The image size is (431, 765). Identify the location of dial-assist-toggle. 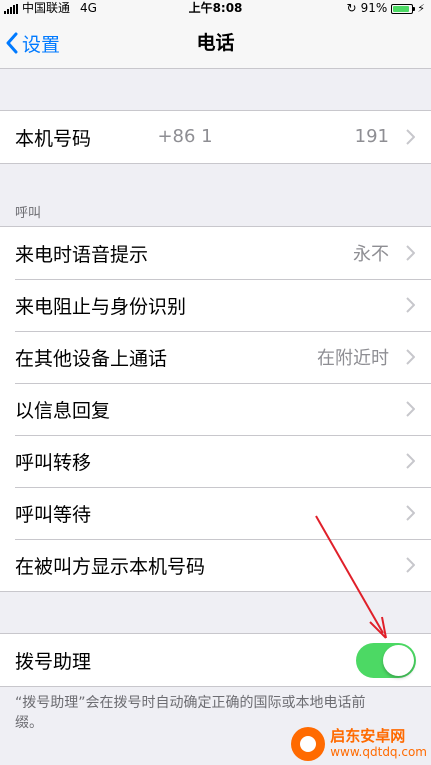
(386, 660).